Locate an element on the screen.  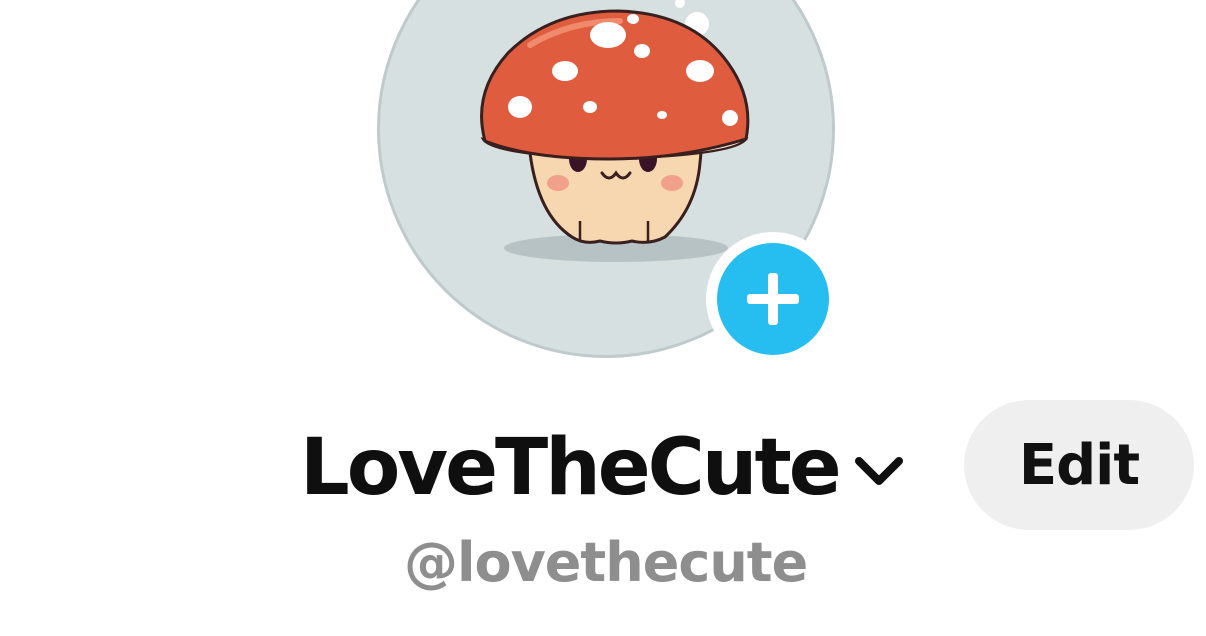
account-switcher: LoveTheCute is located at coordinates (604, 468).